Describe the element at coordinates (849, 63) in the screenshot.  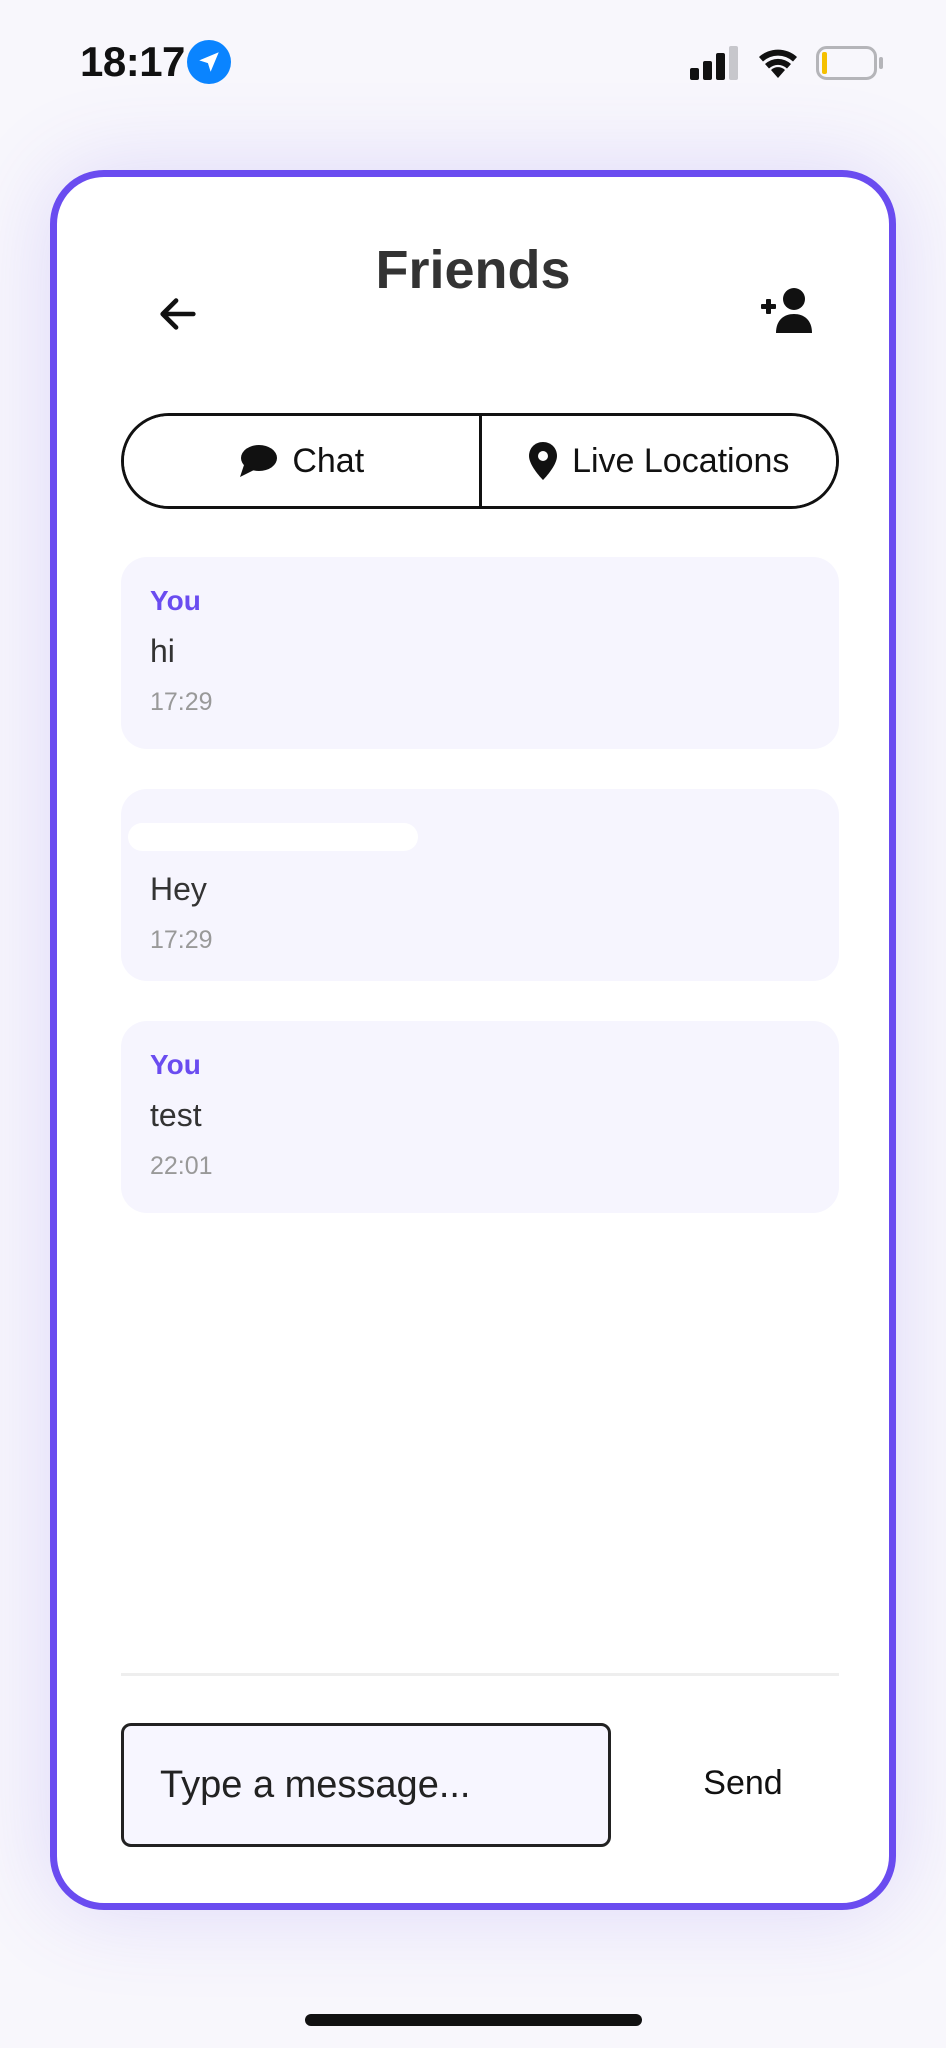
I see `battery-low-icon` at that location.